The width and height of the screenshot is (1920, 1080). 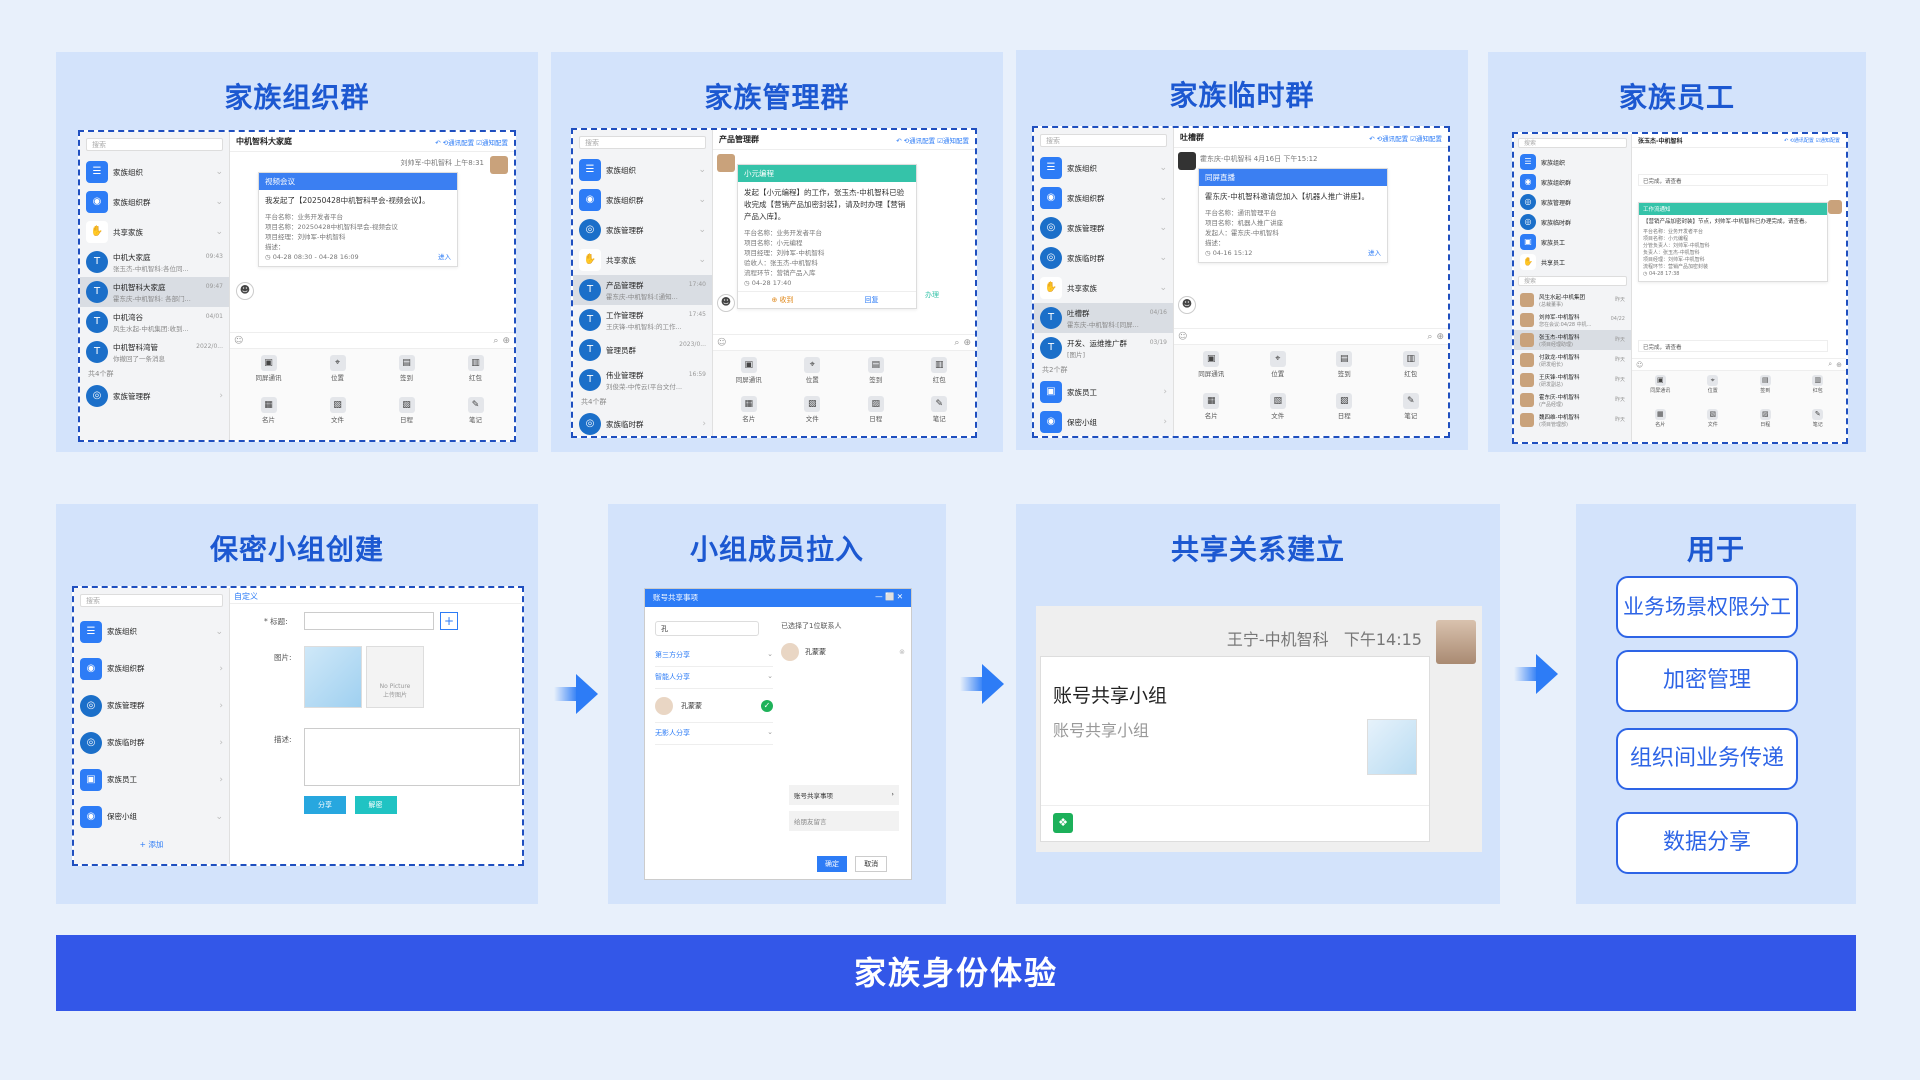 What do you see at coordinates (154, 262) in the screenshot?
I see `list-item: T 中机大家庭 张玉杰-中机智科:各位同... 09:43` at bounding box center [154, 262].